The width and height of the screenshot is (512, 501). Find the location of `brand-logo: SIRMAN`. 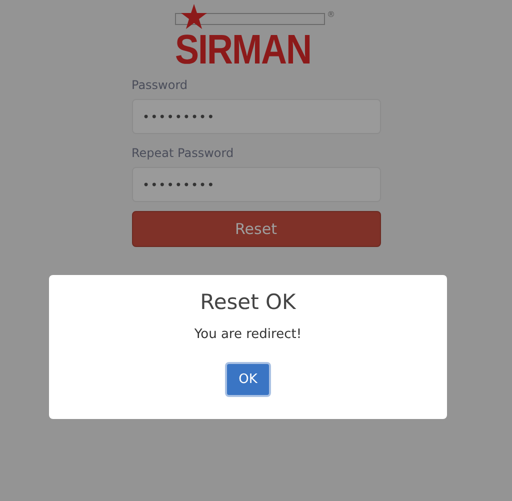

brand-logo: SIRMAN is located at coordinates (243, 50).